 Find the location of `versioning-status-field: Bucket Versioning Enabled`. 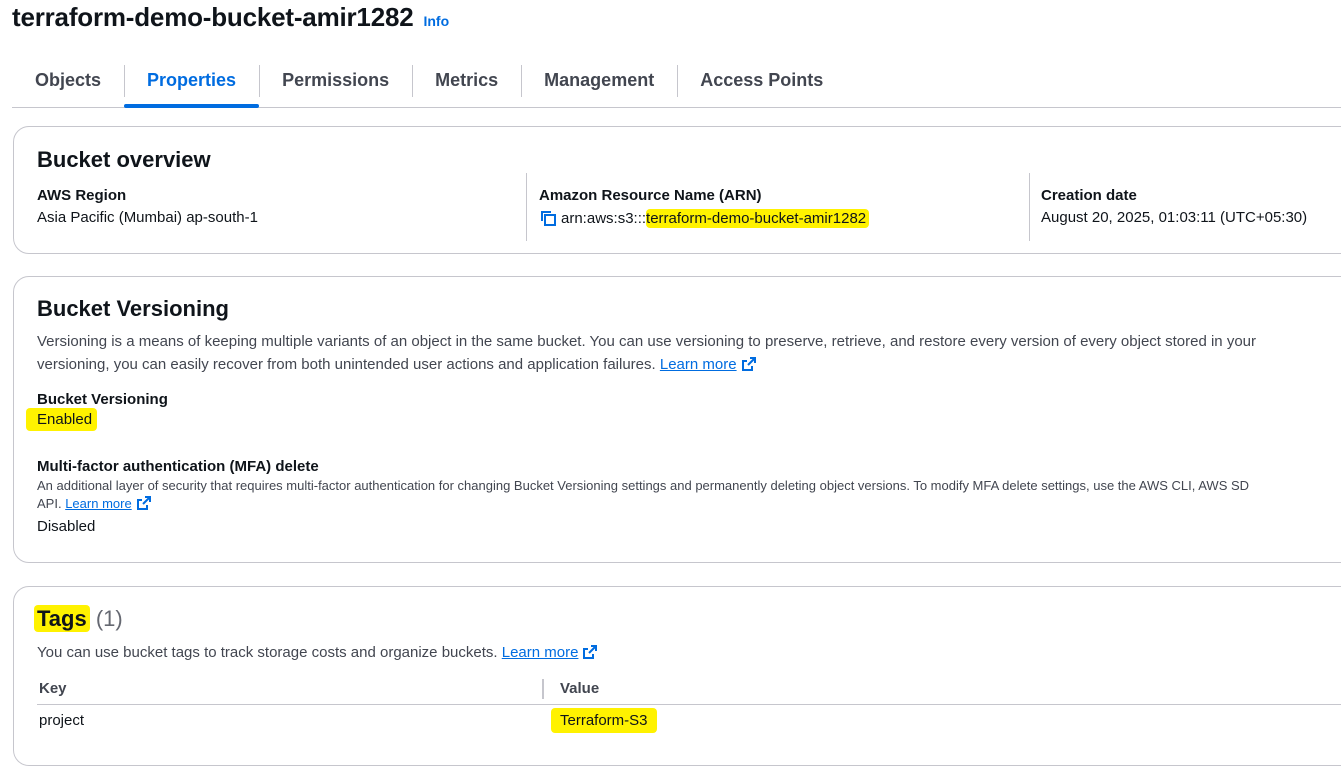

versioning-status-field: Bucket Versioning Enabled is located at coordinates (97, 411).